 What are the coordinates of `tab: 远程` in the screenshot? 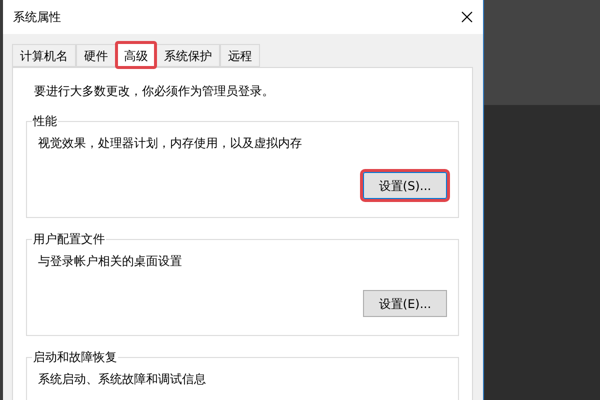 It's located at (240, 55).